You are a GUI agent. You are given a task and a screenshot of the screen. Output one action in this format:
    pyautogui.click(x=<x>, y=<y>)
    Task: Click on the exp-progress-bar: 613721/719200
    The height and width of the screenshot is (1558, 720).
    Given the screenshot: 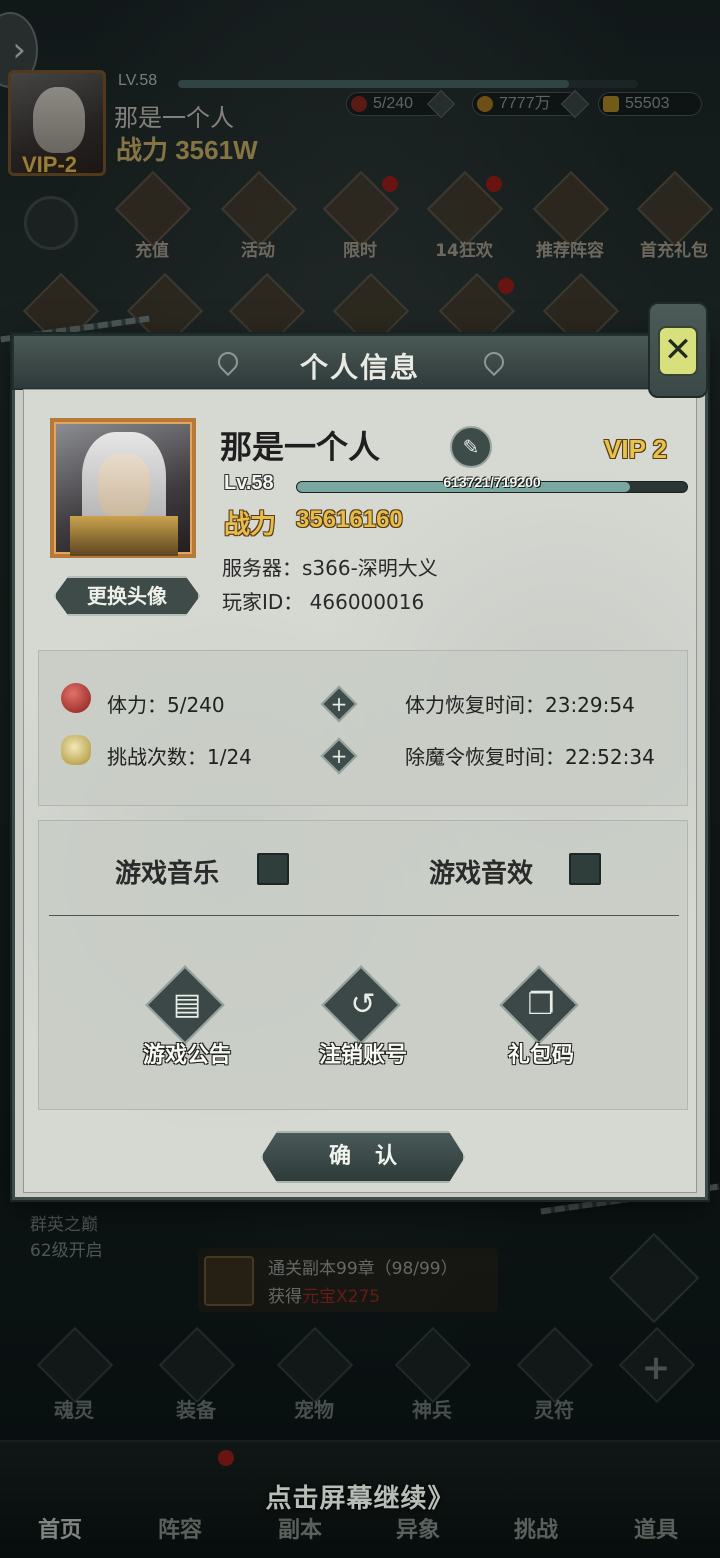 What is the action you would take?
    pyautogui.click(x=492, y=483)
    